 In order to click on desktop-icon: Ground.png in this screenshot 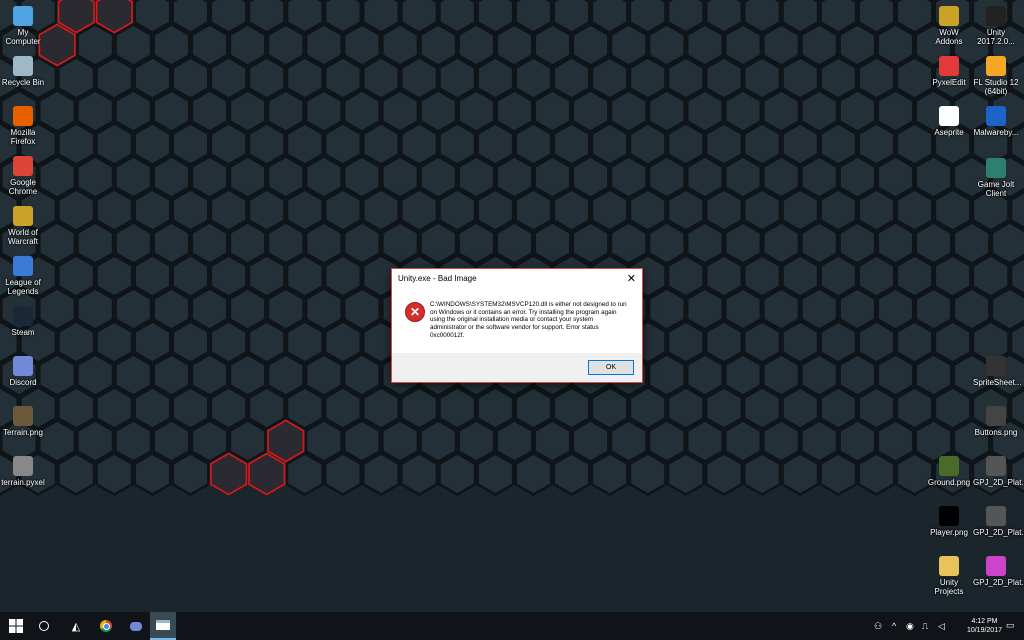, I will do `click(949, 471)`.